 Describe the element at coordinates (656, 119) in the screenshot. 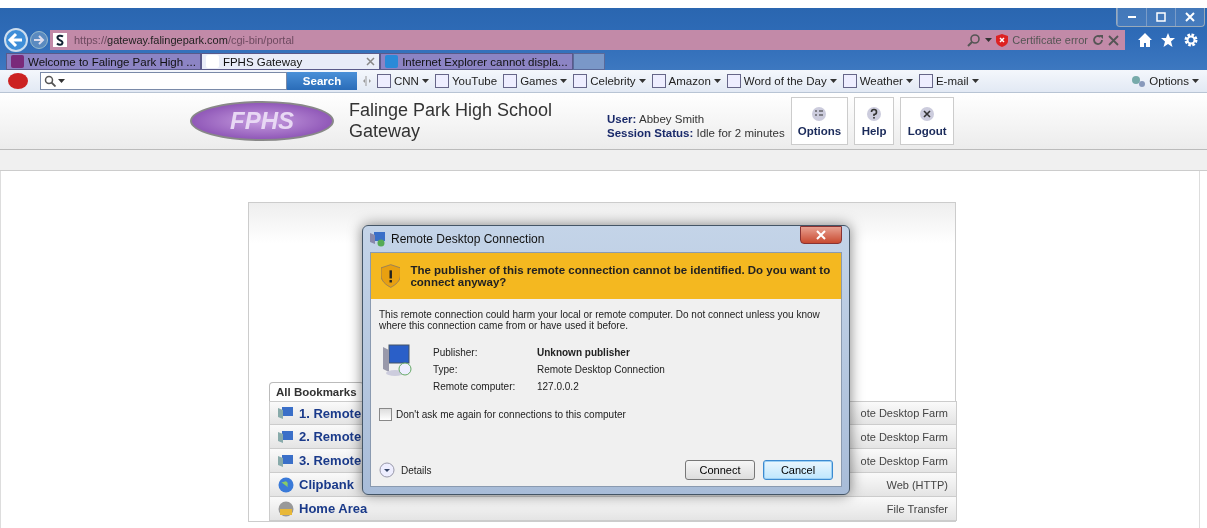

I see `user-info: User: Abbey Smith` at that location.